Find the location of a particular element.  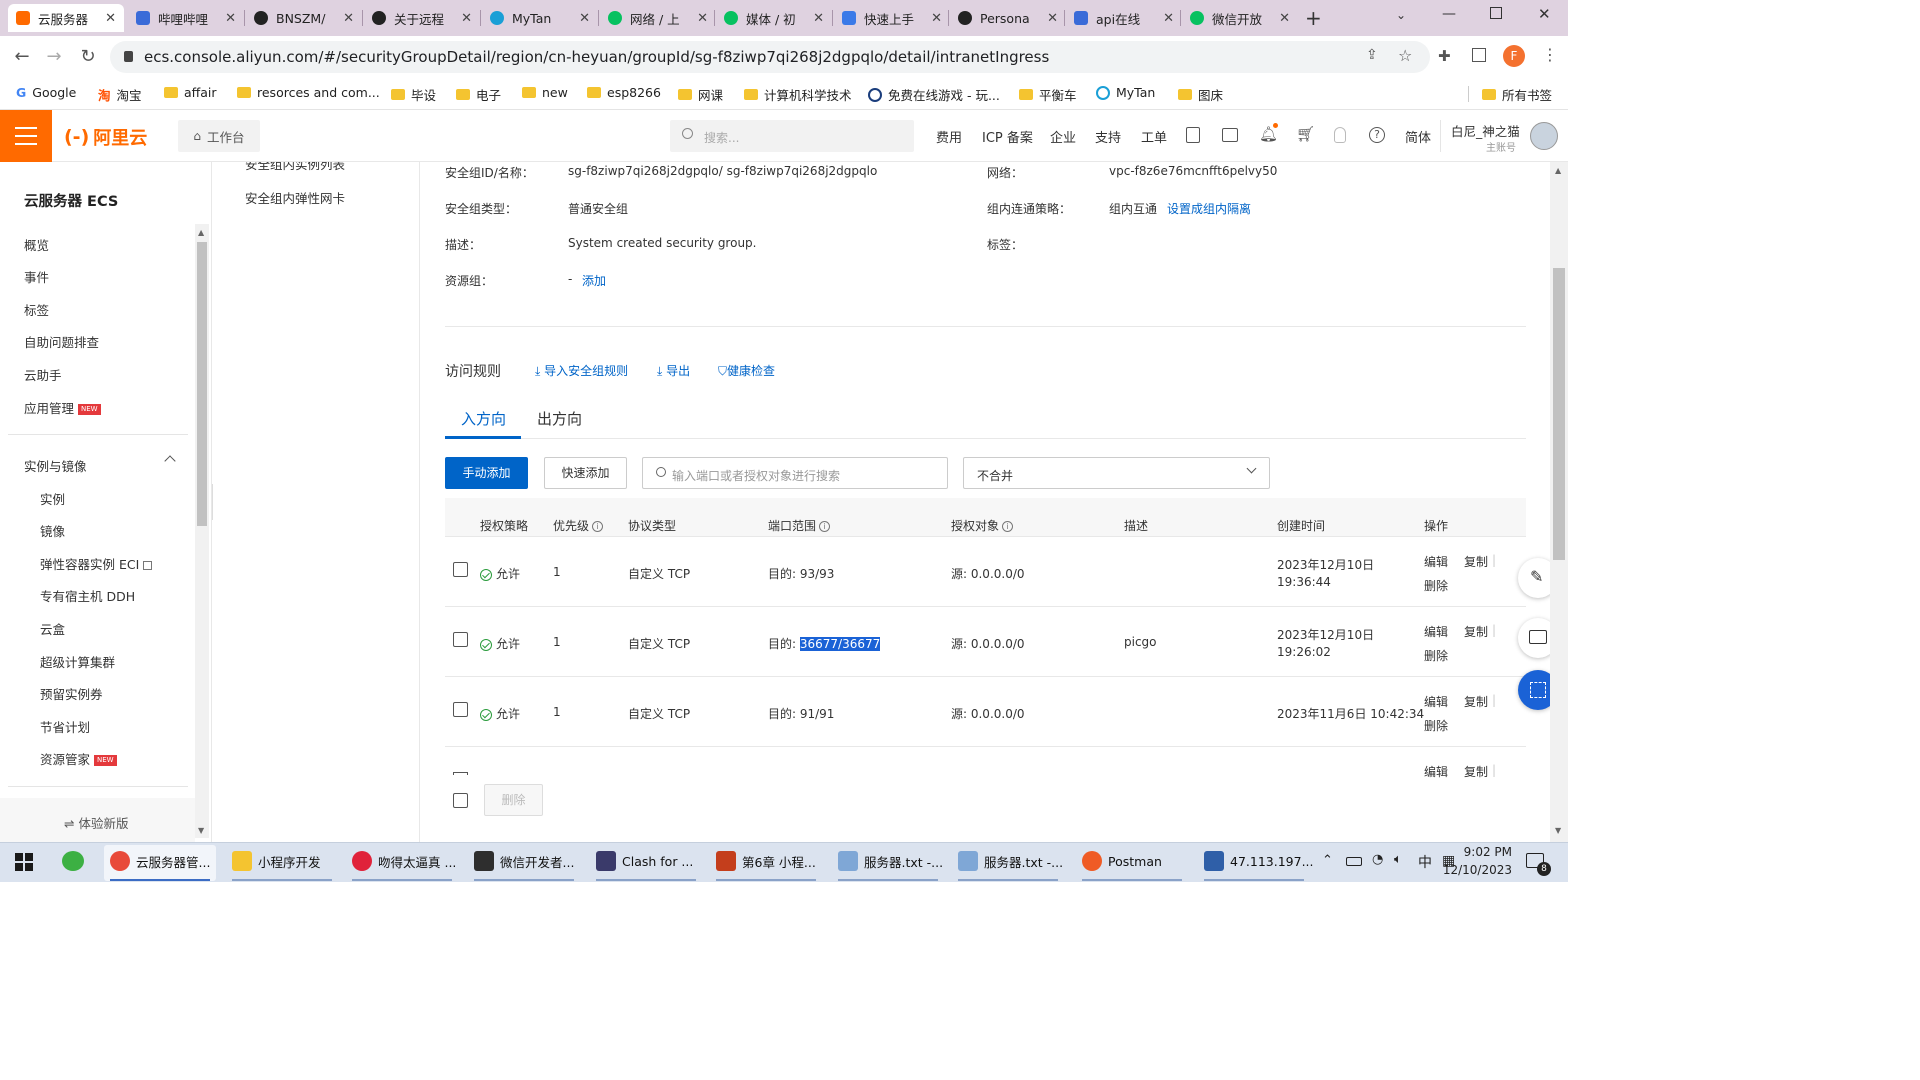

scroll-down-arrow-icon: ▼ is located at coordinates (201, 830).